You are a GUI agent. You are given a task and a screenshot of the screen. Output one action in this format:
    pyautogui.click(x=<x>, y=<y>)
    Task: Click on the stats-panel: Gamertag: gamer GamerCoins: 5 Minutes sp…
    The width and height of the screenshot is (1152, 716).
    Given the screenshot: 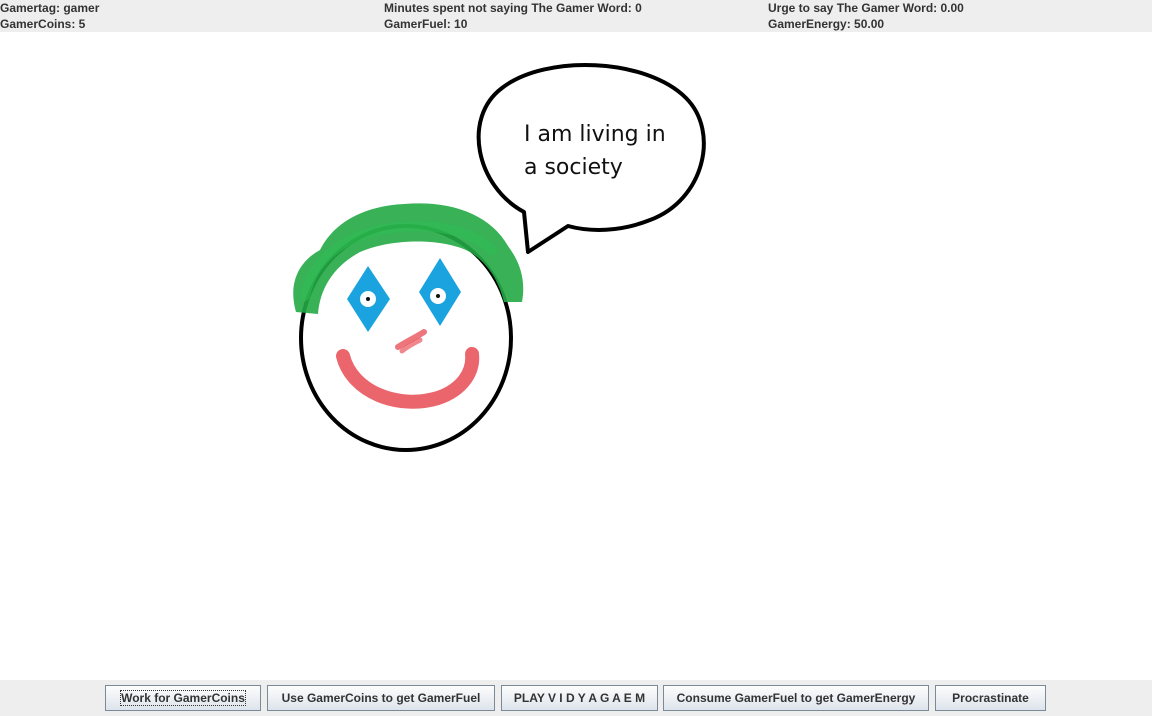 What is the action you would take?
    pyautogui.click(x=576, y=16)
    